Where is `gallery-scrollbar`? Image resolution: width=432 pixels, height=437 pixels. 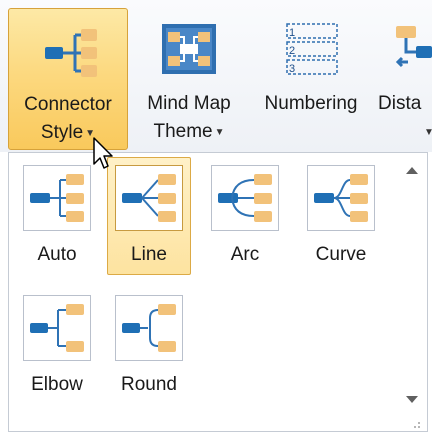 gallery-scrollbar is located at coordinates (412, 290).